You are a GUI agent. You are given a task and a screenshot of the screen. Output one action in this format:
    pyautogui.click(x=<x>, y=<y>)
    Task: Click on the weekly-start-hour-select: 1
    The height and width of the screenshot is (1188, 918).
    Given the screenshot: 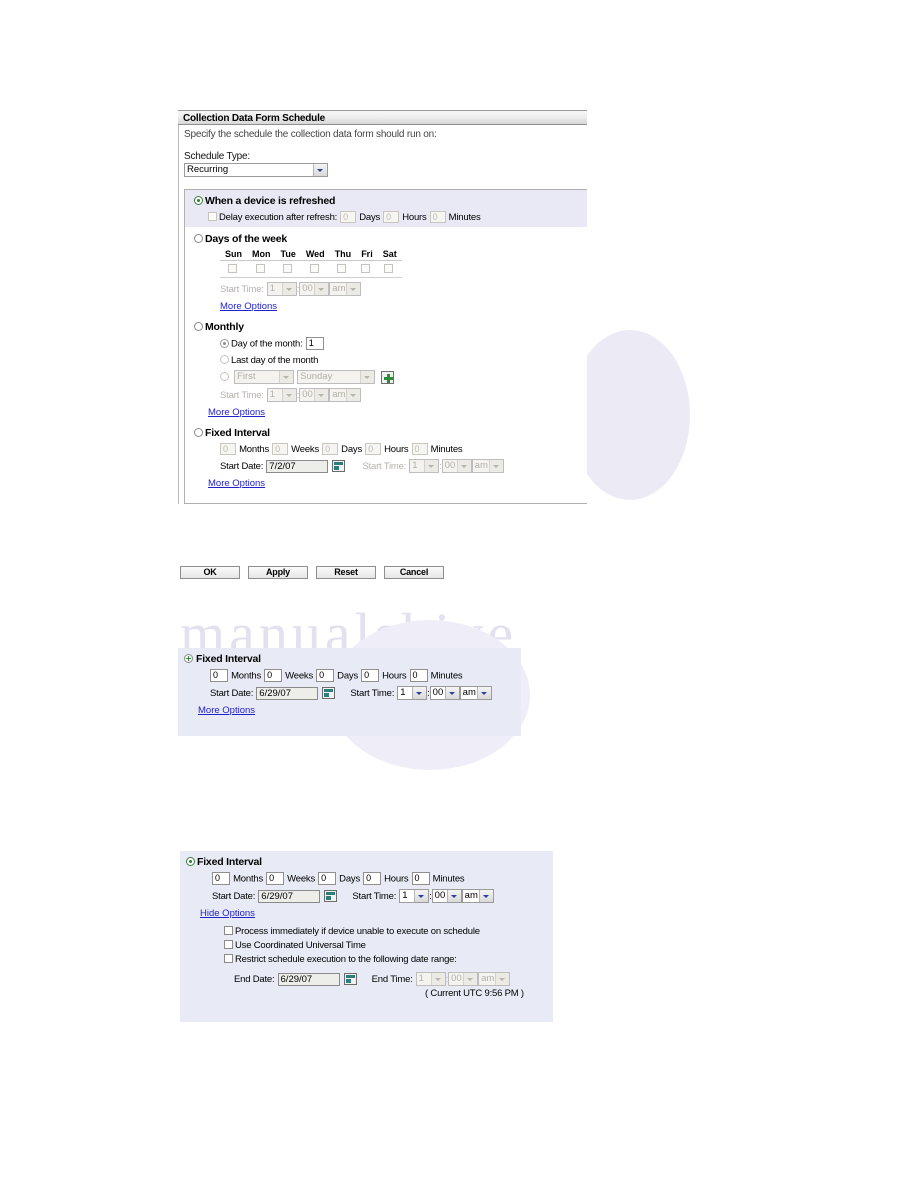 What is the action you would take?
    pyautogui.click(x=281, y=289)
    